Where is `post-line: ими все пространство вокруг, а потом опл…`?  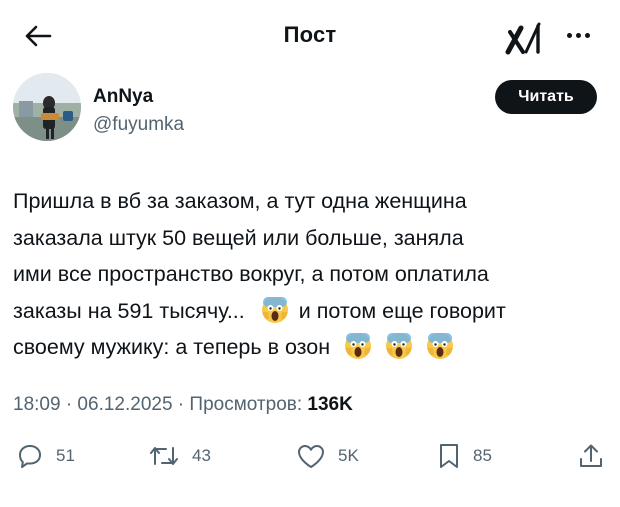
post-line: ими все пространство вокруг, а потом опл… is located at coordinates (313, 274).